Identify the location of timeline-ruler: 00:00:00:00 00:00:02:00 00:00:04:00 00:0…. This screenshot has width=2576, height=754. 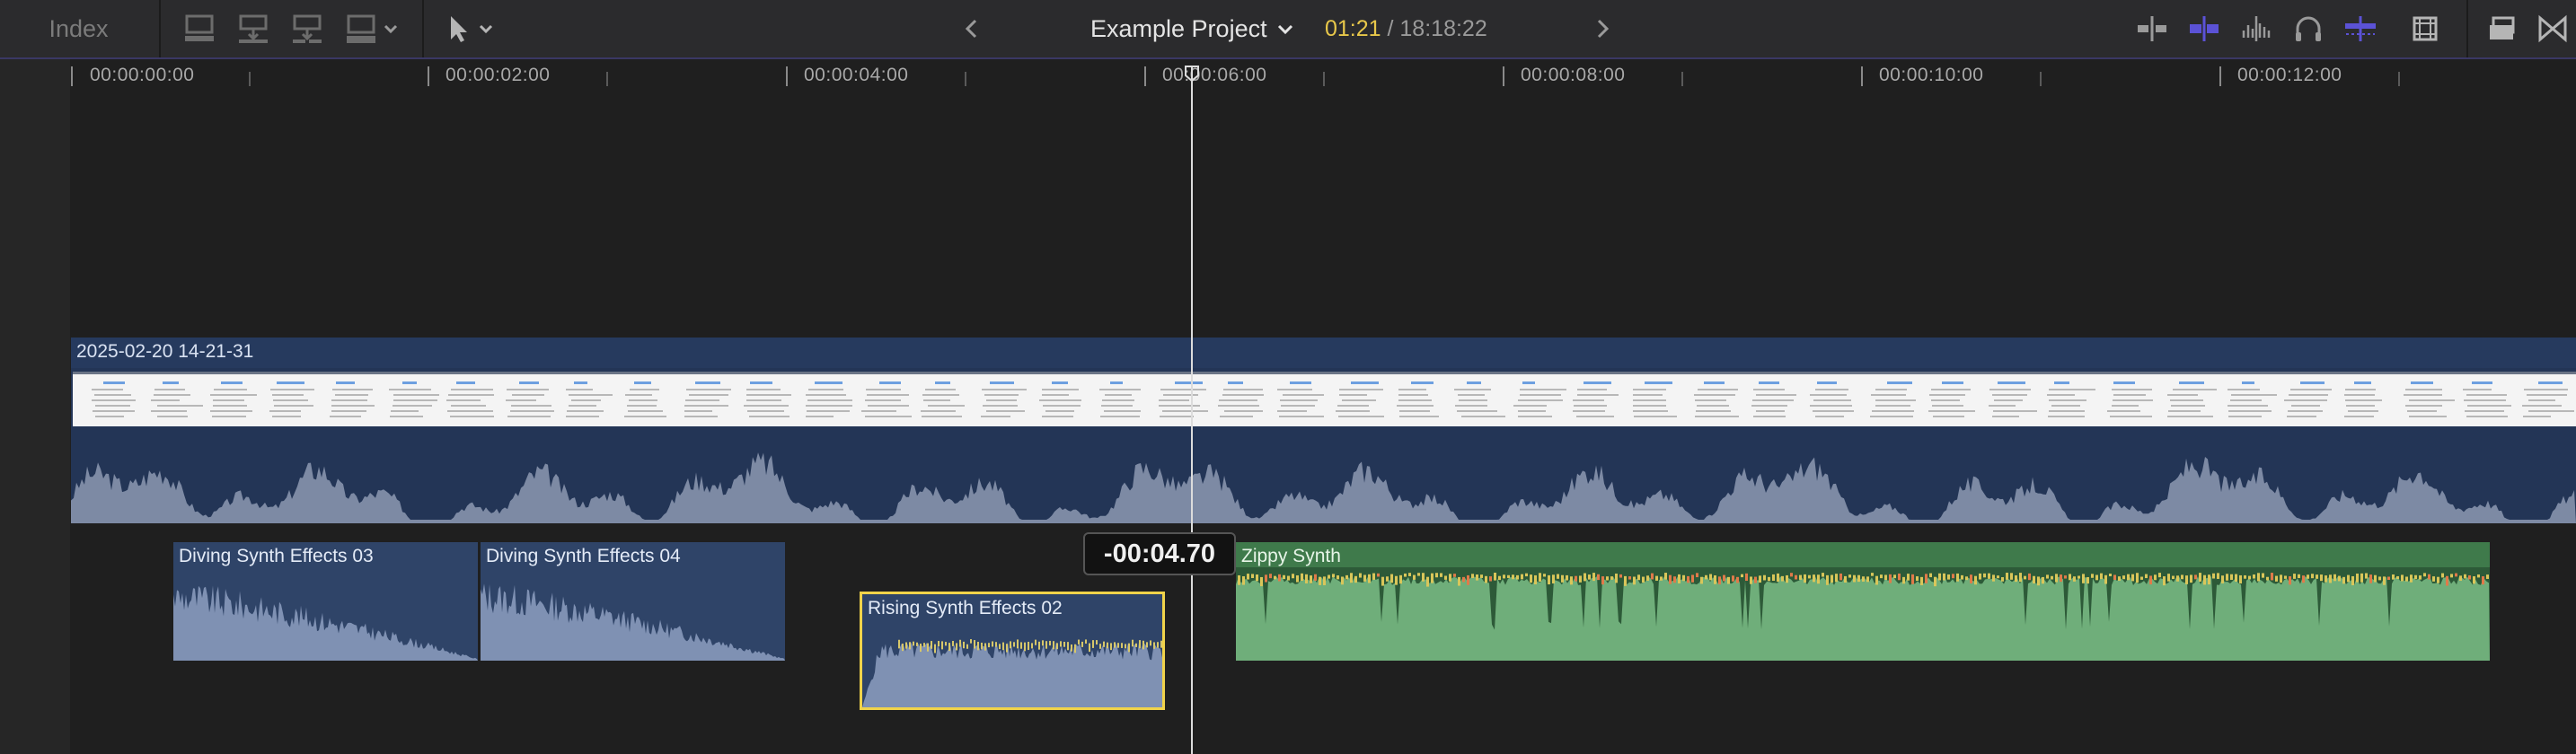
(1323, 77).